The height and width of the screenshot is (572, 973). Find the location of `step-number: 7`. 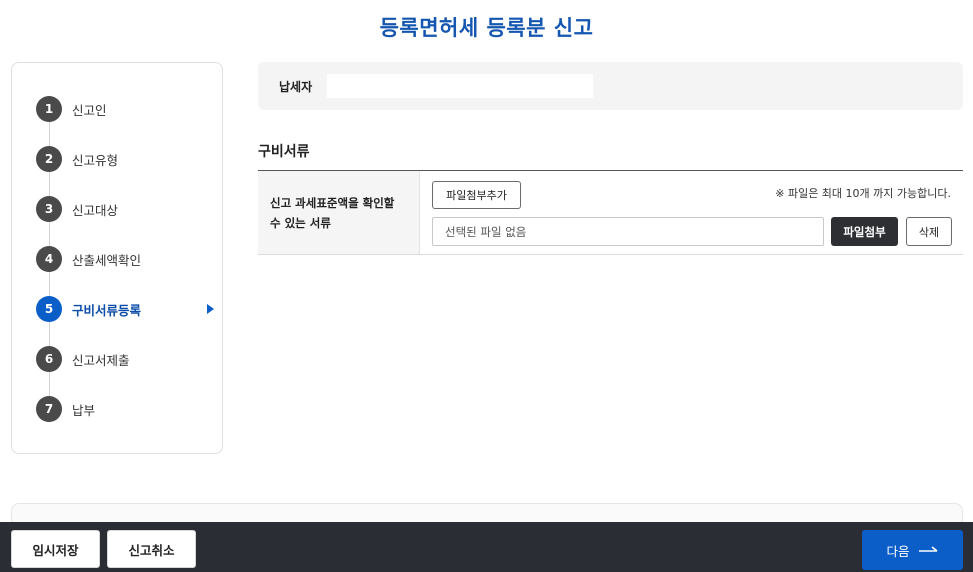

step-number: 7 is located at coordinates (49, 409).